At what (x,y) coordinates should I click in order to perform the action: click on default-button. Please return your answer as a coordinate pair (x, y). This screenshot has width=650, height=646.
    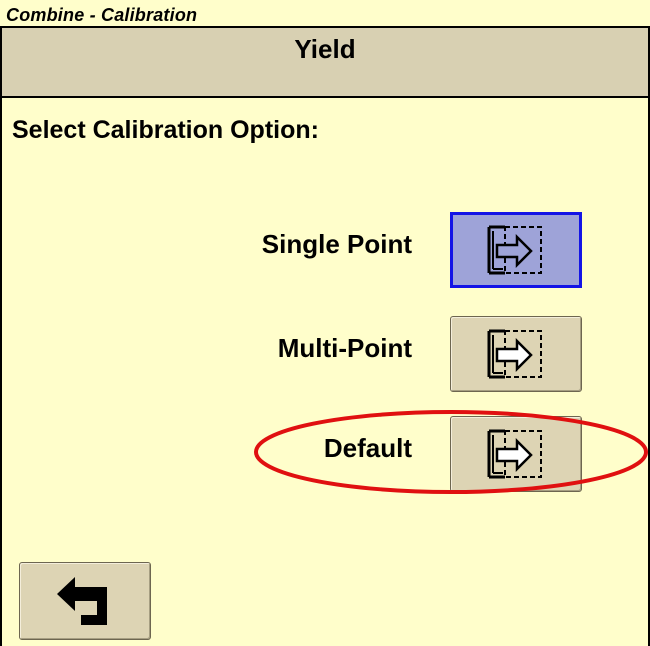
    Looking at the image, I should click on (516, 454).